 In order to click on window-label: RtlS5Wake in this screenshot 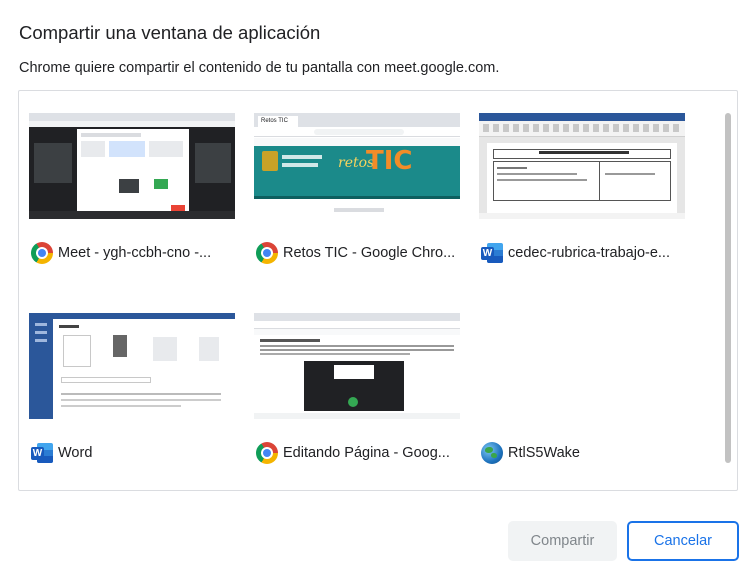, I will do `click(544, 453)`.